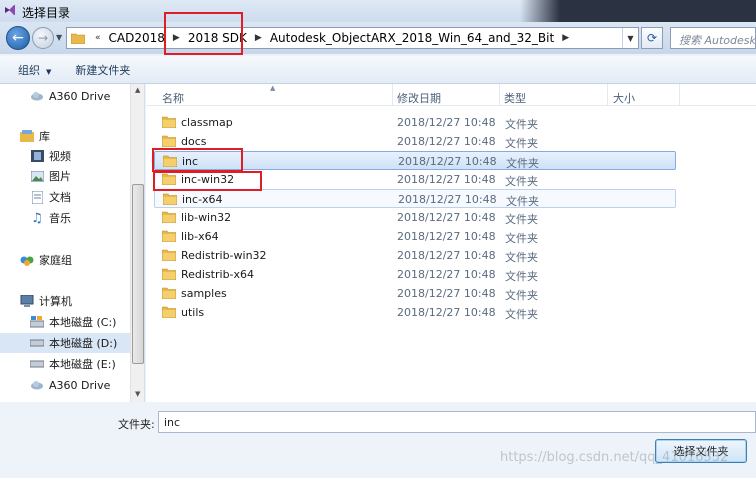 The image size is (756, 478). Describe the element at coordinates (415, 217) in the screenshot. I see `file-row: lib-win32 2018/12/27 10:48 文件夹` at that location.